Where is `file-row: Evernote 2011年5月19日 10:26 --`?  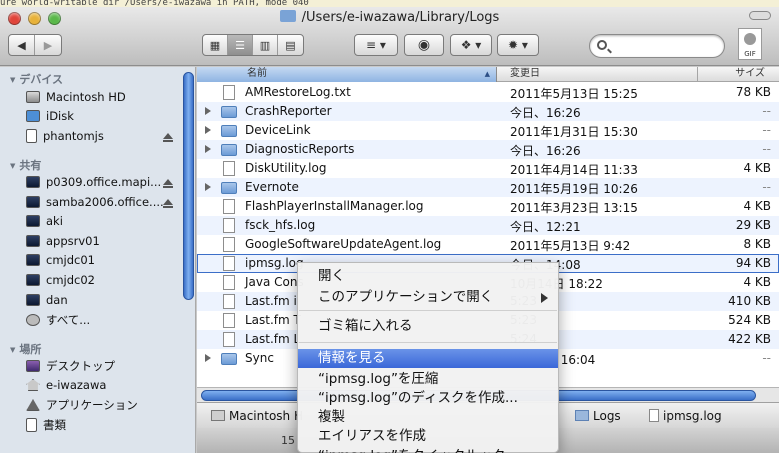 file-row: Evernote 2011年5月19日 10:26 -- is located at coordinates (488, 187).